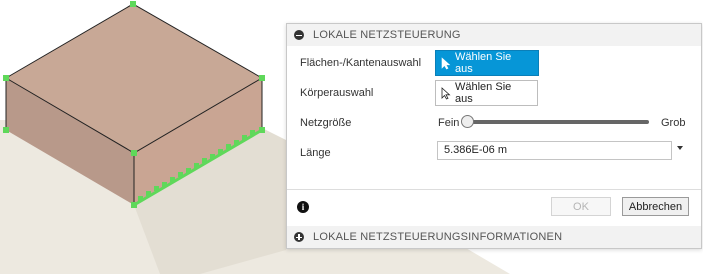  What do you see at coordinates (4, 197) in the screenshot?
I see `ground-plane` at bounding box center [4, 197].